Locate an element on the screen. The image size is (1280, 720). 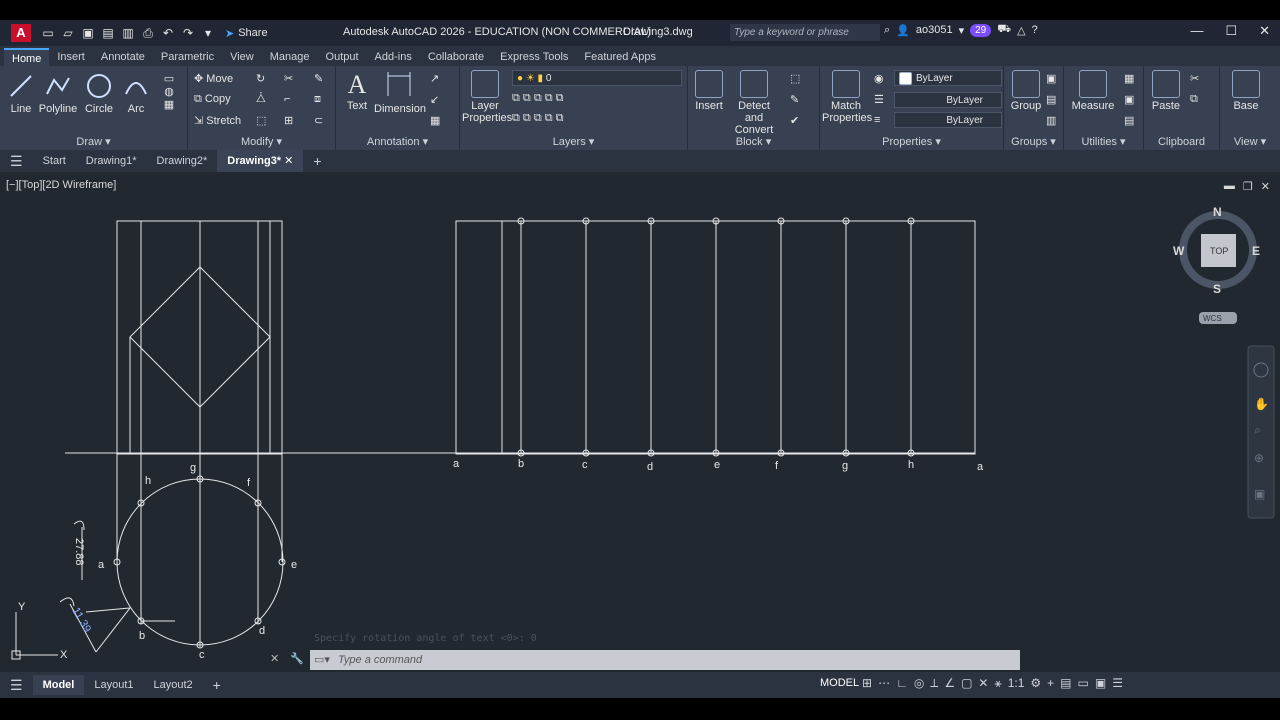
command-line-settings-icon: 🔧 is located at coordinates (297, 658).